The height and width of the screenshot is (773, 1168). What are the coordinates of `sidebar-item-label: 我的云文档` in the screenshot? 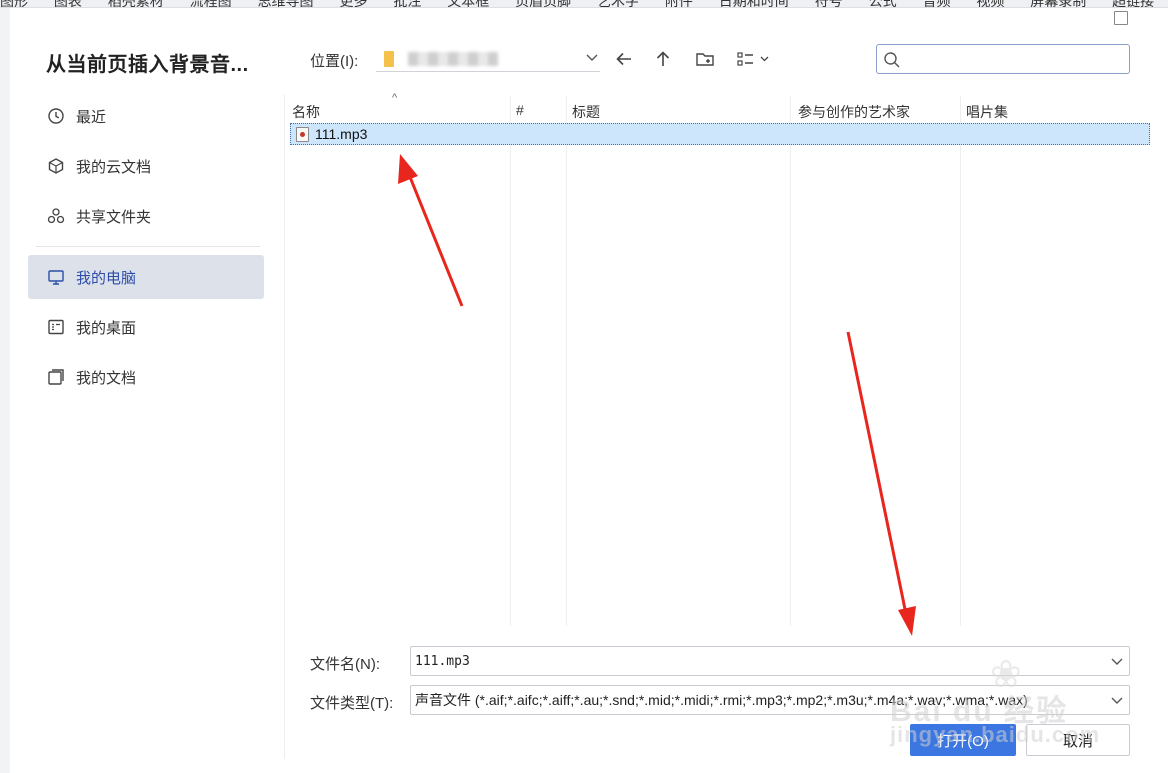 It's located at (114, 167).